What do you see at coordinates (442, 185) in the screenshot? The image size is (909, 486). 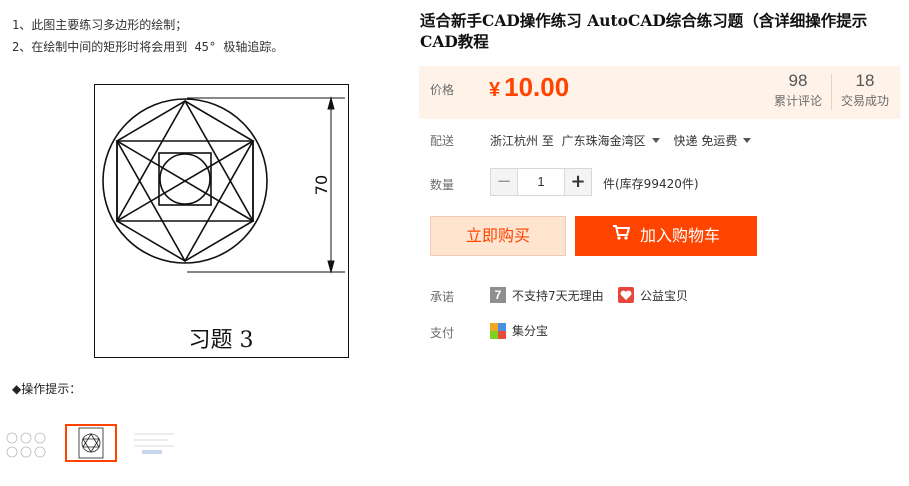 I see `quantity-label: 数量` at bounding box center [442, 185].